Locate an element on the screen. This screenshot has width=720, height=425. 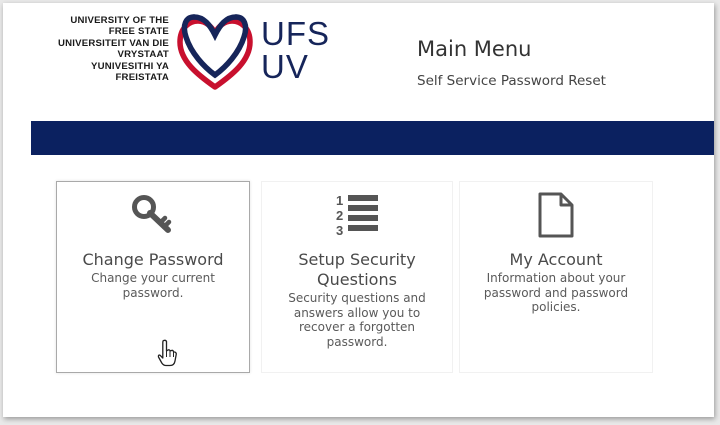
ufs-logo-icon is located at coordinates (215, 52).